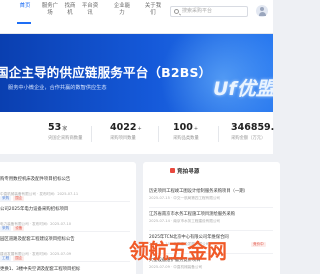 The image size is (320, 274). I want to click on stat-label: 采购品类数量, so click(186, 138).